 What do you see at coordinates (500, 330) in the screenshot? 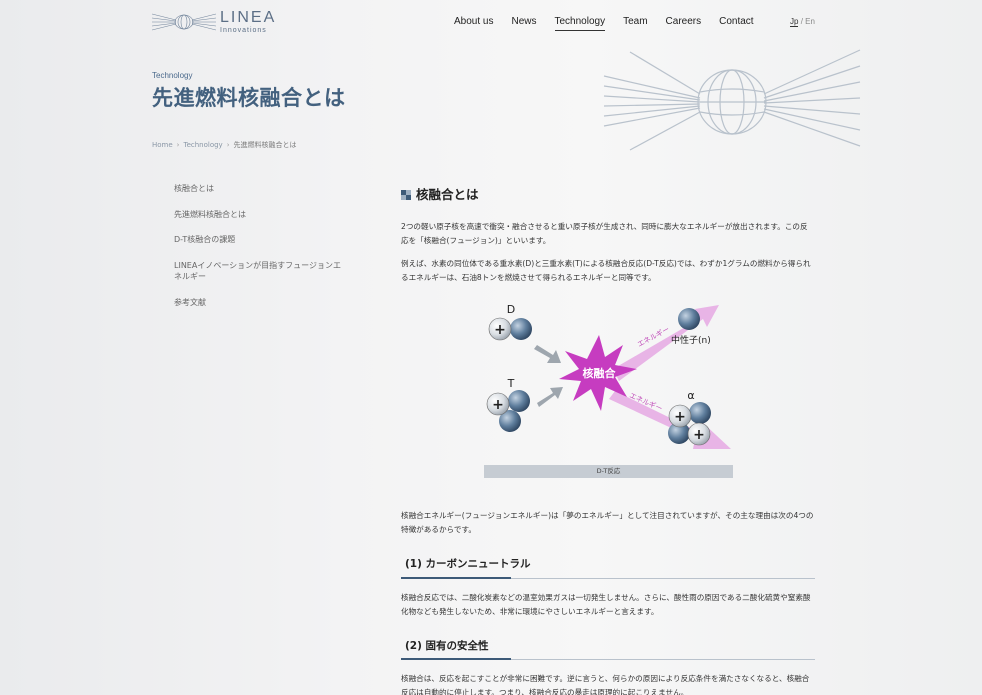
I see `d-proton-plus: +` at bounding box center [500, 330].